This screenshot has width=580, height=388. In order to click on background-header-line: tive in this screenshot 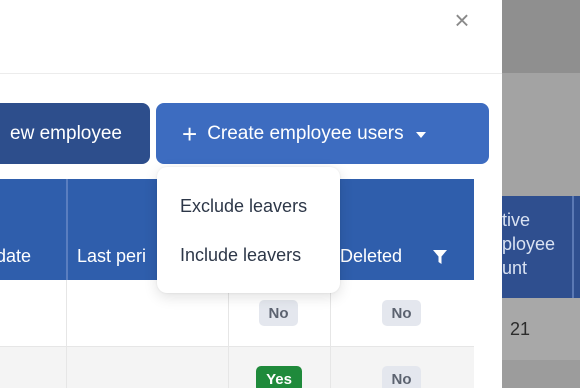, I will do `click(516, 220)`.